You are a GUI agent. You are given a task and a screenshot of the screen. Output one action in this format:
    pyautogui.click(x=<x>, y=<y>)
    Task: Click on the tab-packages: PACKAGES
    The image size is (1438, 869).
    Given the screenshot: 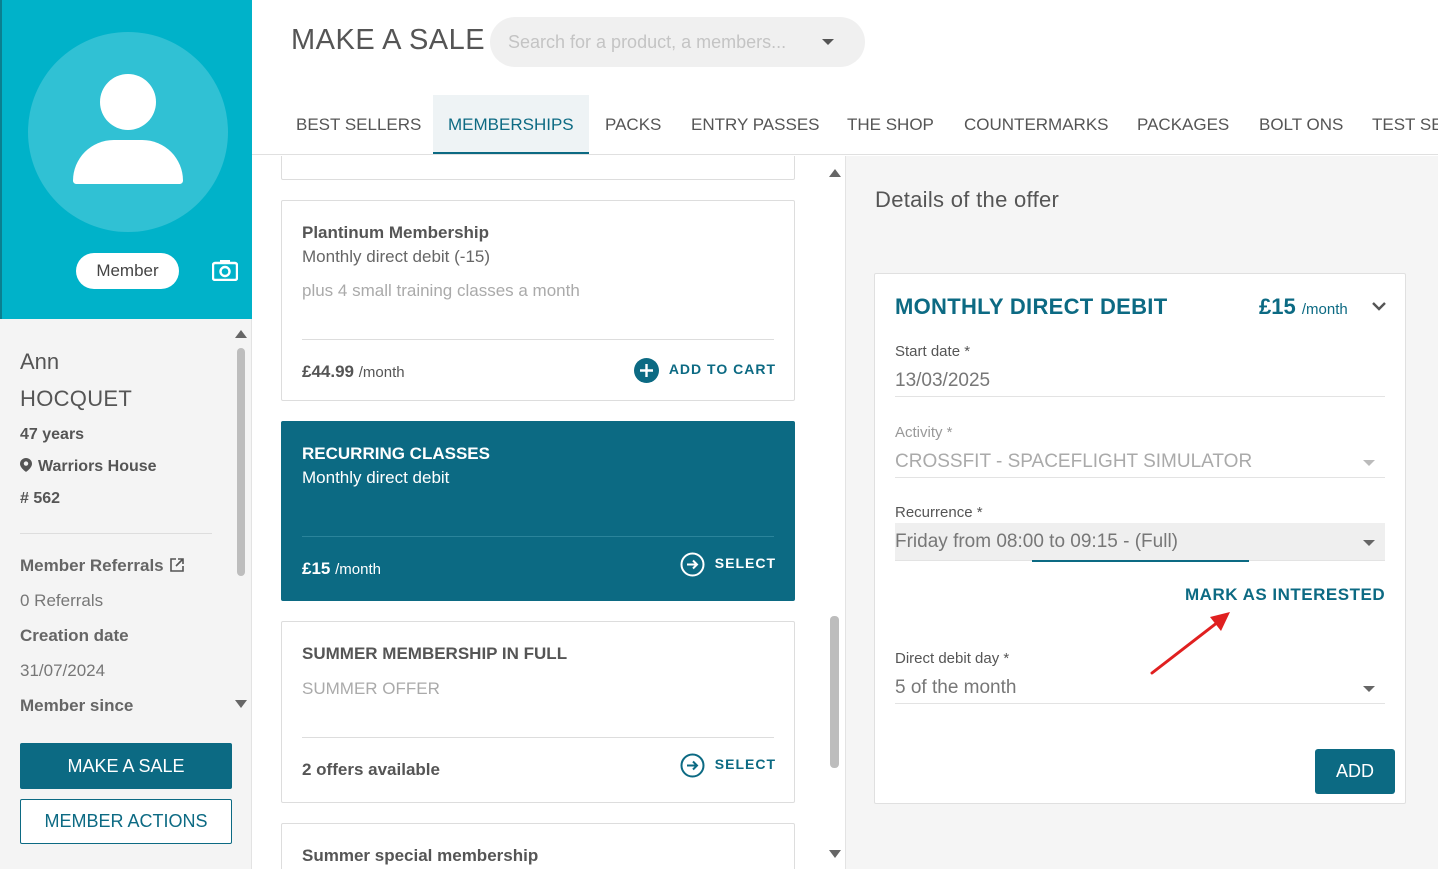 What is the action you would take?
    pyautogui.click(x=1183, y=124)
    